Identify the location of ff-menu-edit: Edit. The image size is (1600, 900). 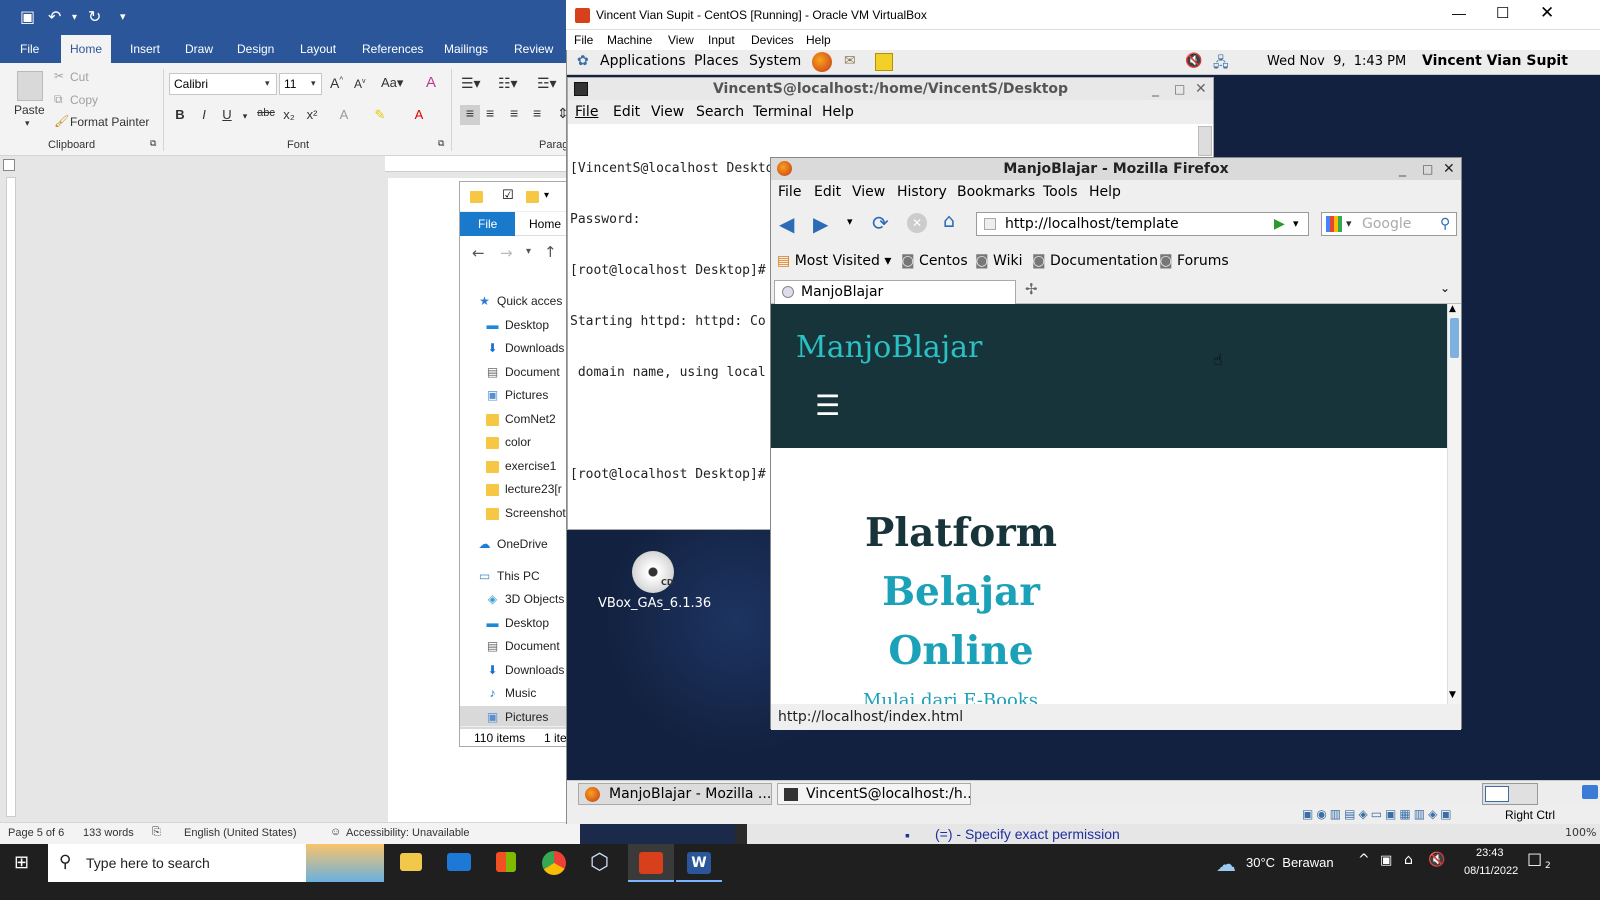
(827, 192).